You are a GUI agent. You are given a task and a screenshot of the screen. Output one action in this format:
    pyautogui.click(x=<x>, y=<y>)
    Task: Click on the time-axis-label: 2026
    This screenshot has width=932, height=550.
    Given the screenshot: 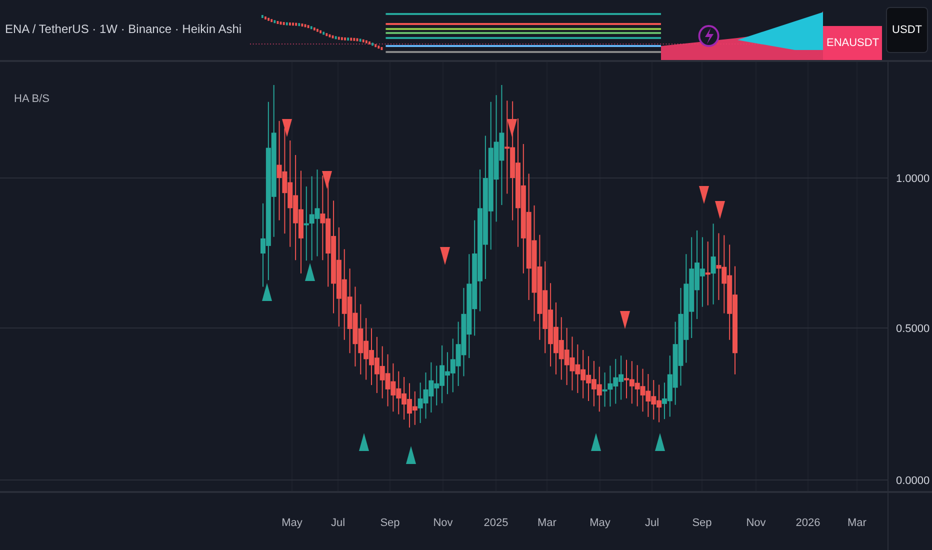 What is the action you would take?
    pyautogui.click(x=808, y=523)
    